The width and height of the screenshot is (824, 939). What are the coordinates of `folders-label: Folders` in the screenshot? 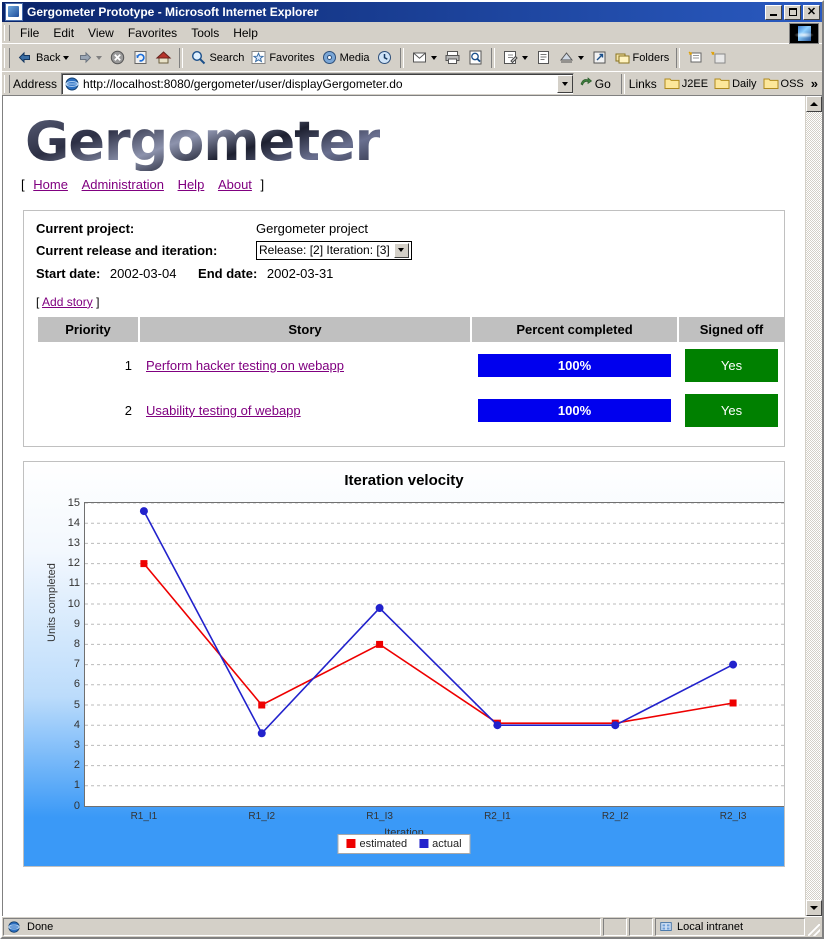 It's located at (651, 57).